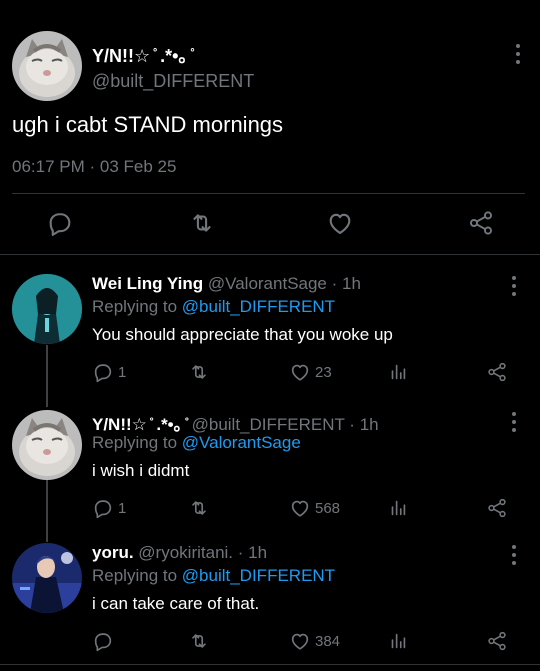 Image resolution: width=540 pixels, height=671 pixels. I want to click on reply-actions: 384, so click(270, 641).